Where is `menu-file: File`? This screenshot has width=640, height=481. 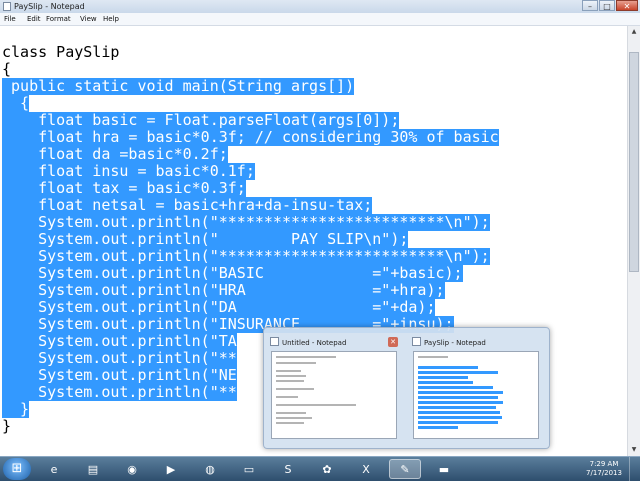 menu-file: File is located at coordinates (10, 19).